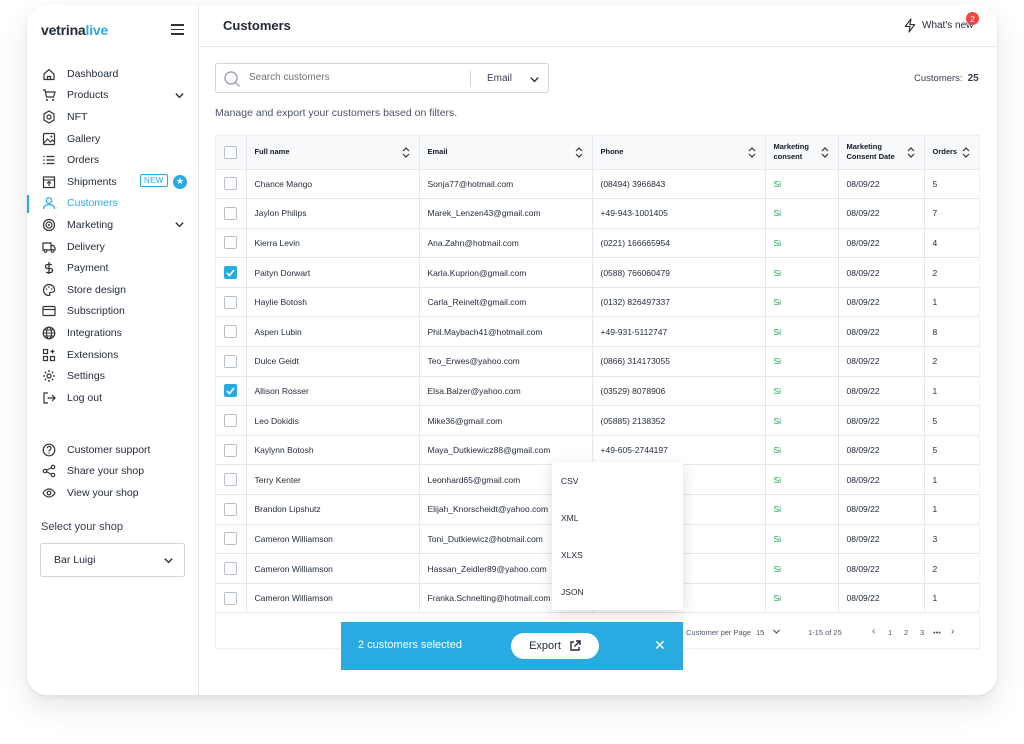 The image size is (1024, 744). What do you see at coordinates (113, 247) in the screenshot?
I see `sidebar-item-delivery: Delivery` at bounding box center [113, 247].